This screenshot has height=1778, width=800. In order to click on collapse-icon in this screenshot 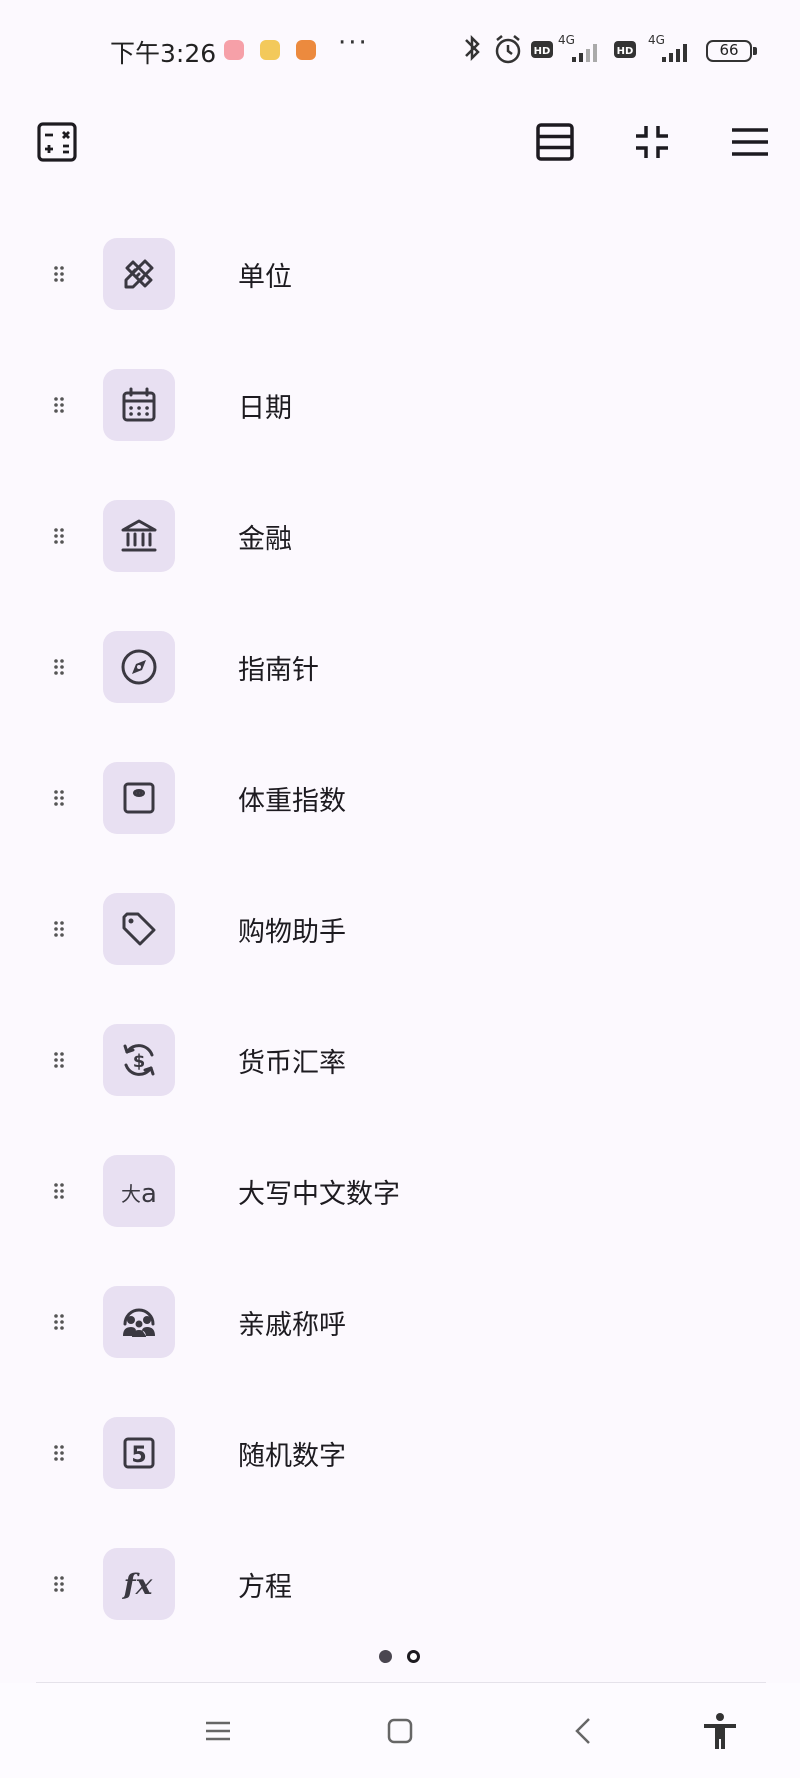, I will do `click(652, 142)`.